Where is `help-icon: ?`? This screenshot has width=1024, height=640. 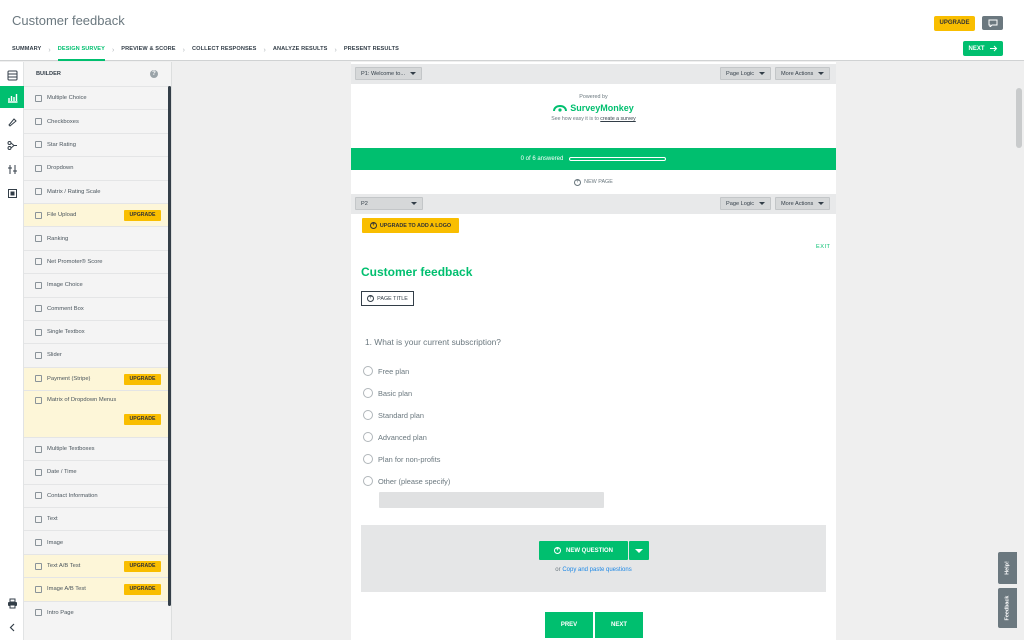
help-icon: ? is located at coordinates (154, 74).